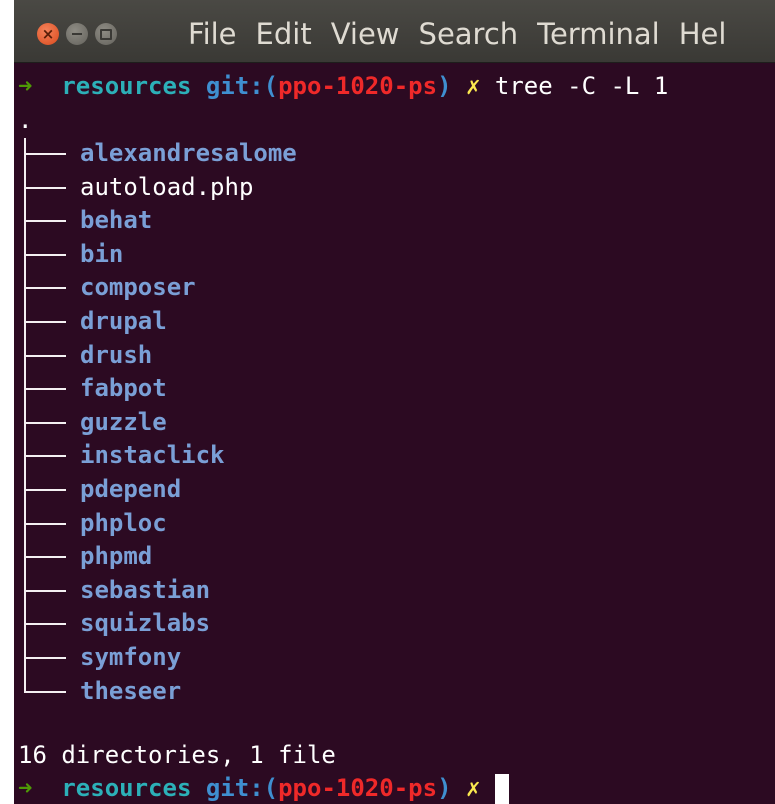 This screenshot has height=804, width=775. I want to click on menu-view: View, so click(365, 34).